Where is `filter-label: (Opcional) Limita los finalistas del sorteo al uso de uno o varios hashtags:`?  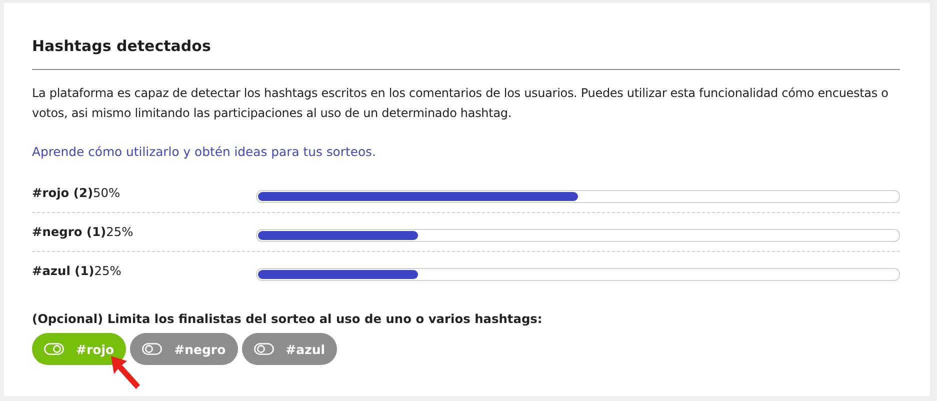
filter-label: (Opcional) Limita los finalistas del sorteo al uso de uno o varios hashtags: is located at coordinates (288, 319).